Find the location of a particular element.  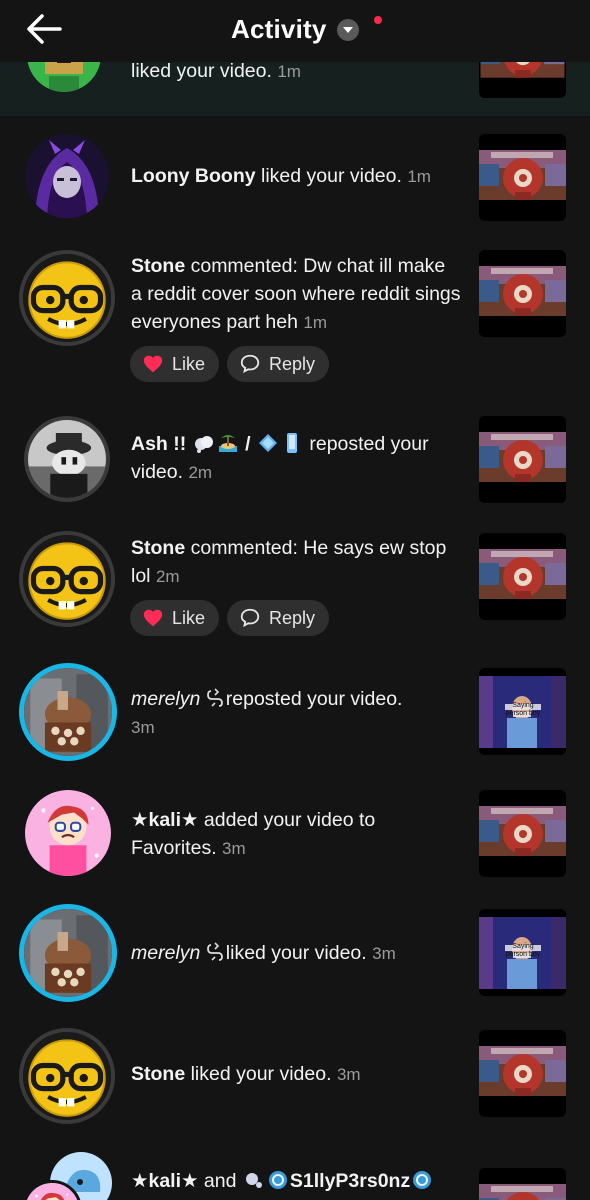

island-emoji-icon is located at coordinates (227, 443).